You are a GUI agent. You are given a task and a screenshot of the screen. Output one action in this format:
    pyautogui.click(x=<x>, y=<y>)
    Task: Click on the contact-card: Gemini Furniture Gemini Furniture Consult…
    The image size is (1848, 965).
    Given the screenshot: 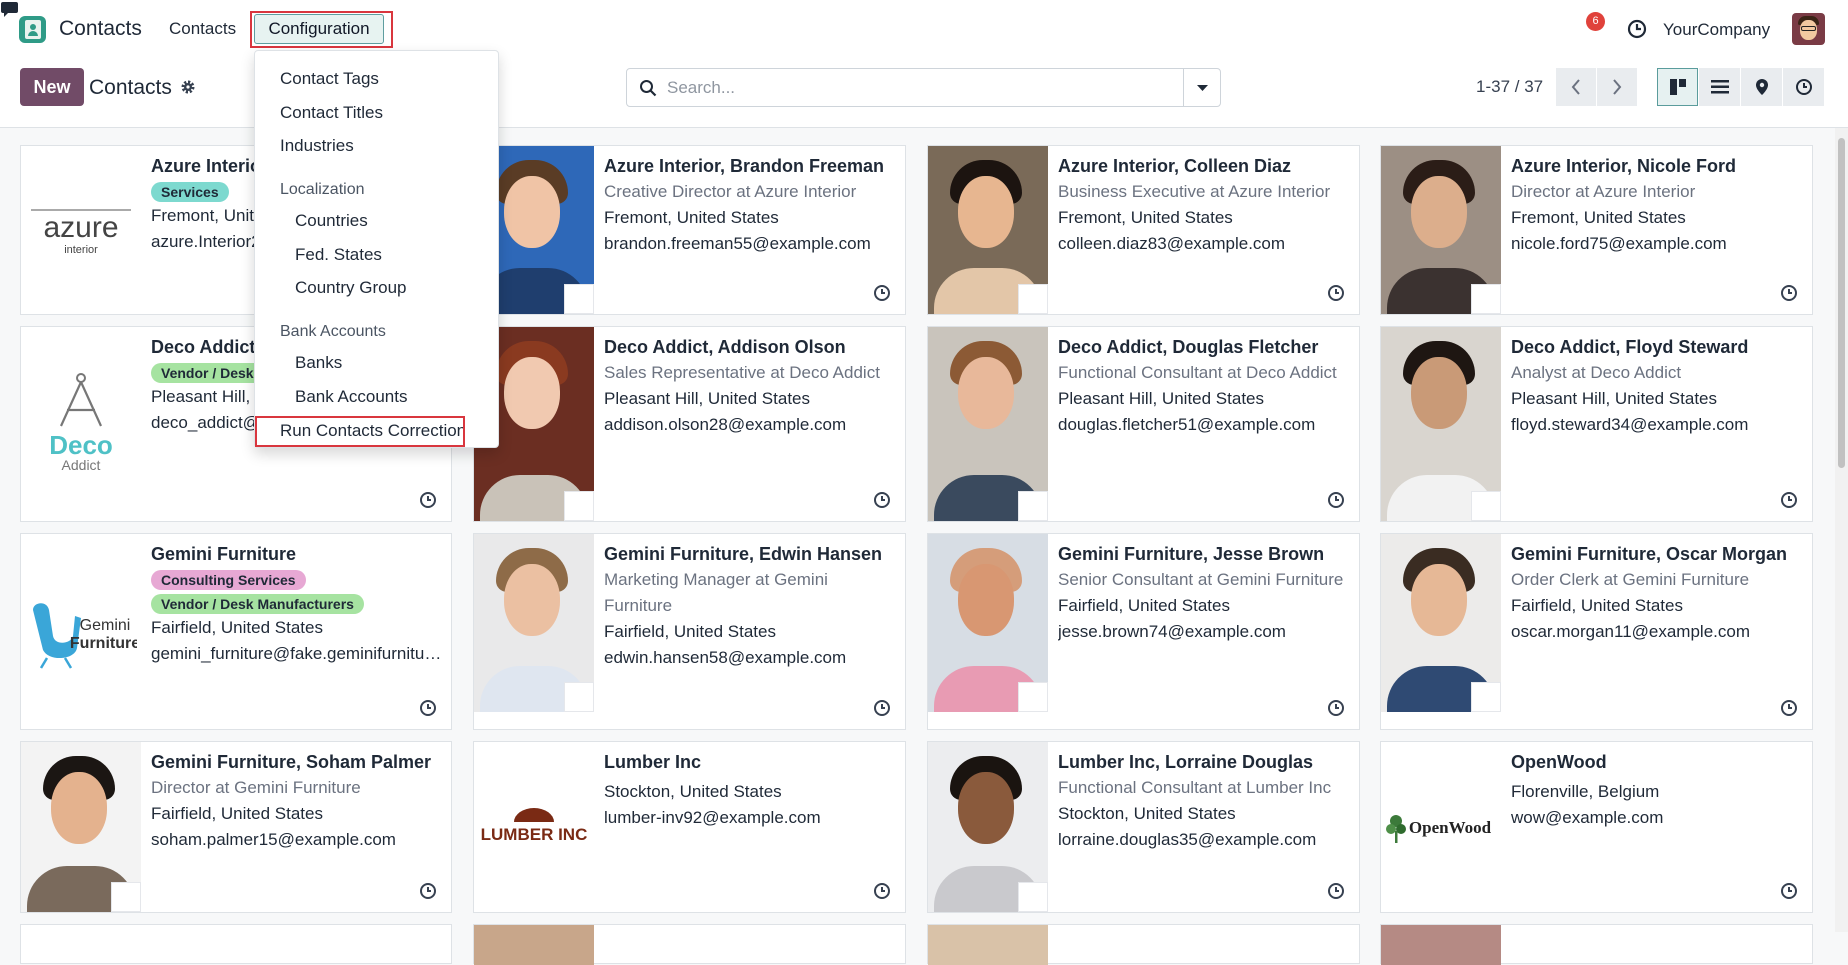 What is the action you would take?
    pyautogui.click(x=236, y=631)
    